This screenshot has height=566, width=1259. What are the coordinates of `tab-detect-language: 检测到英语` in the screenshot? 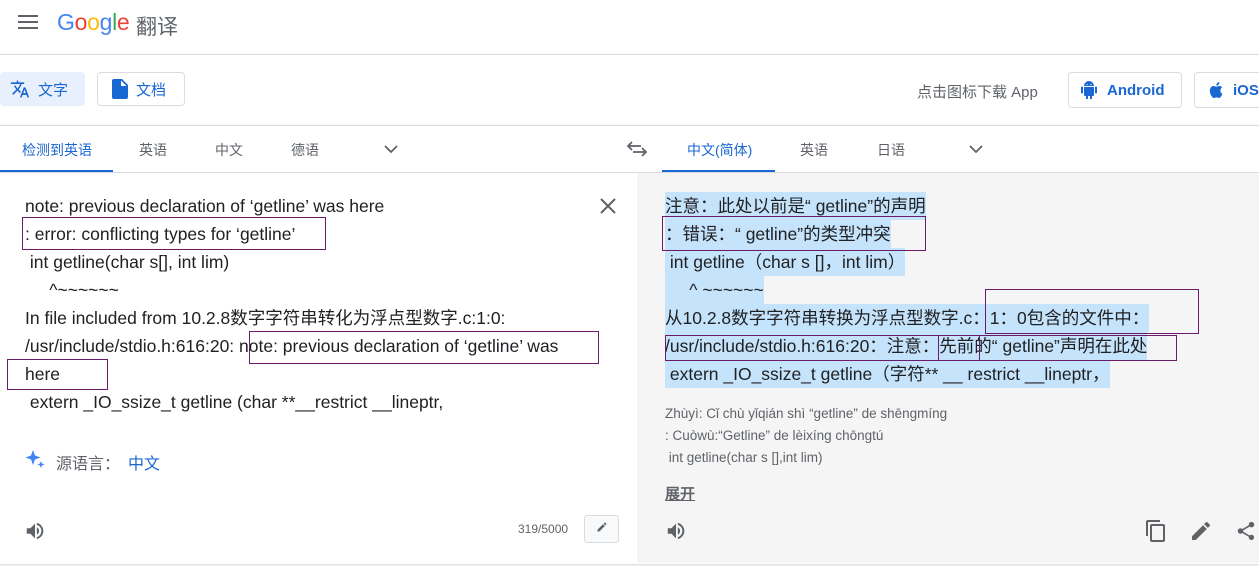 It's located at (57, 150).